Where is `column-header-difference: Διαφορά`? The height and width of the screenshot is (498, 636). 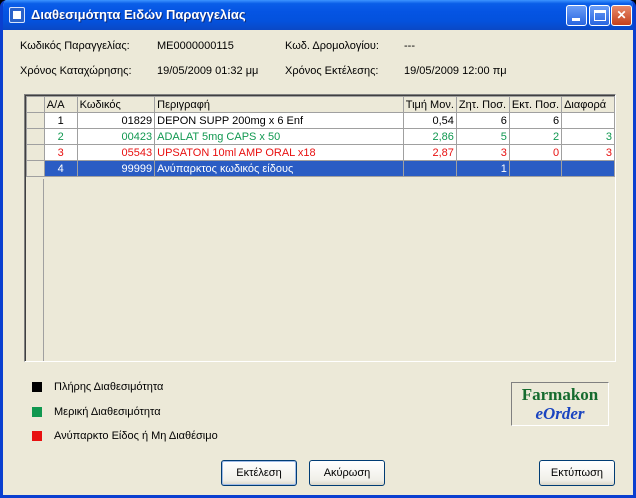
column-header-difference: Διαφορά is located at coordinates (588, 104).